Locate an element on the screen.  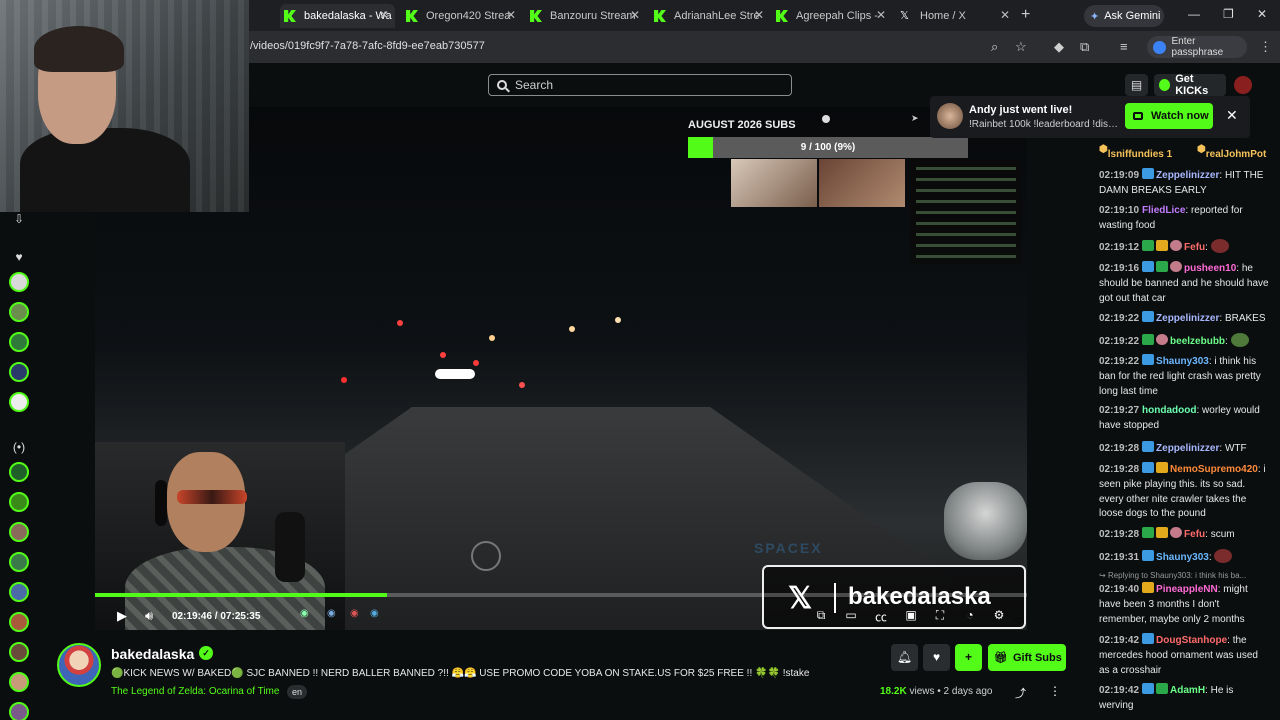
close-notification-icon: ✕ is located at coordinates (1232, 115).